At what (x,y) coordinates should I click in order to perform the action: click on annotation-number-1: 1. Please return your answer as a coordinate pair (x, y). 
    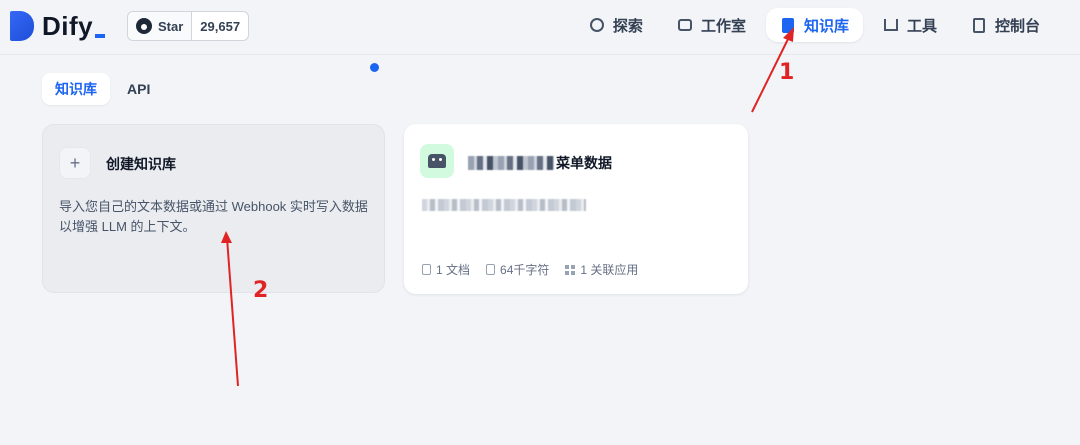
    Looking at the image, I should click on (787, 72).